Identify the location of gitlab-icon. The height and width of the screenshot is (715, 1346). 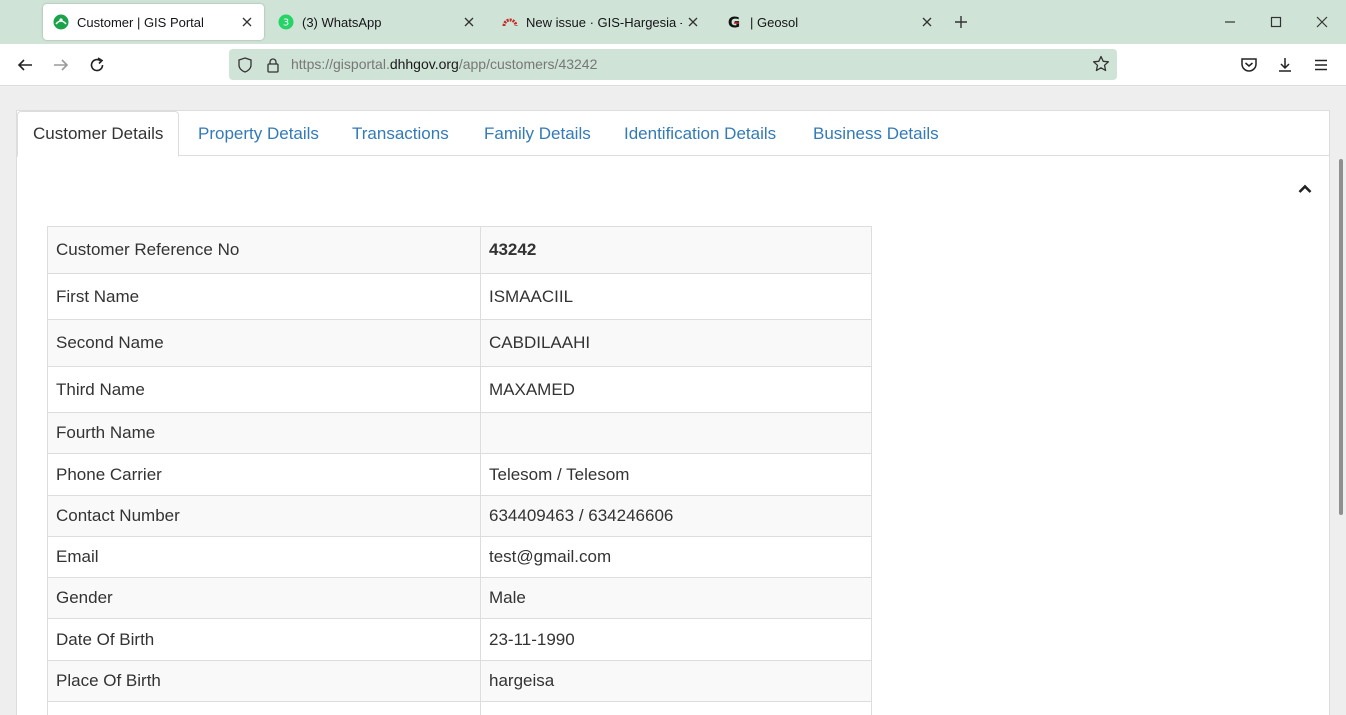
(510, 22).